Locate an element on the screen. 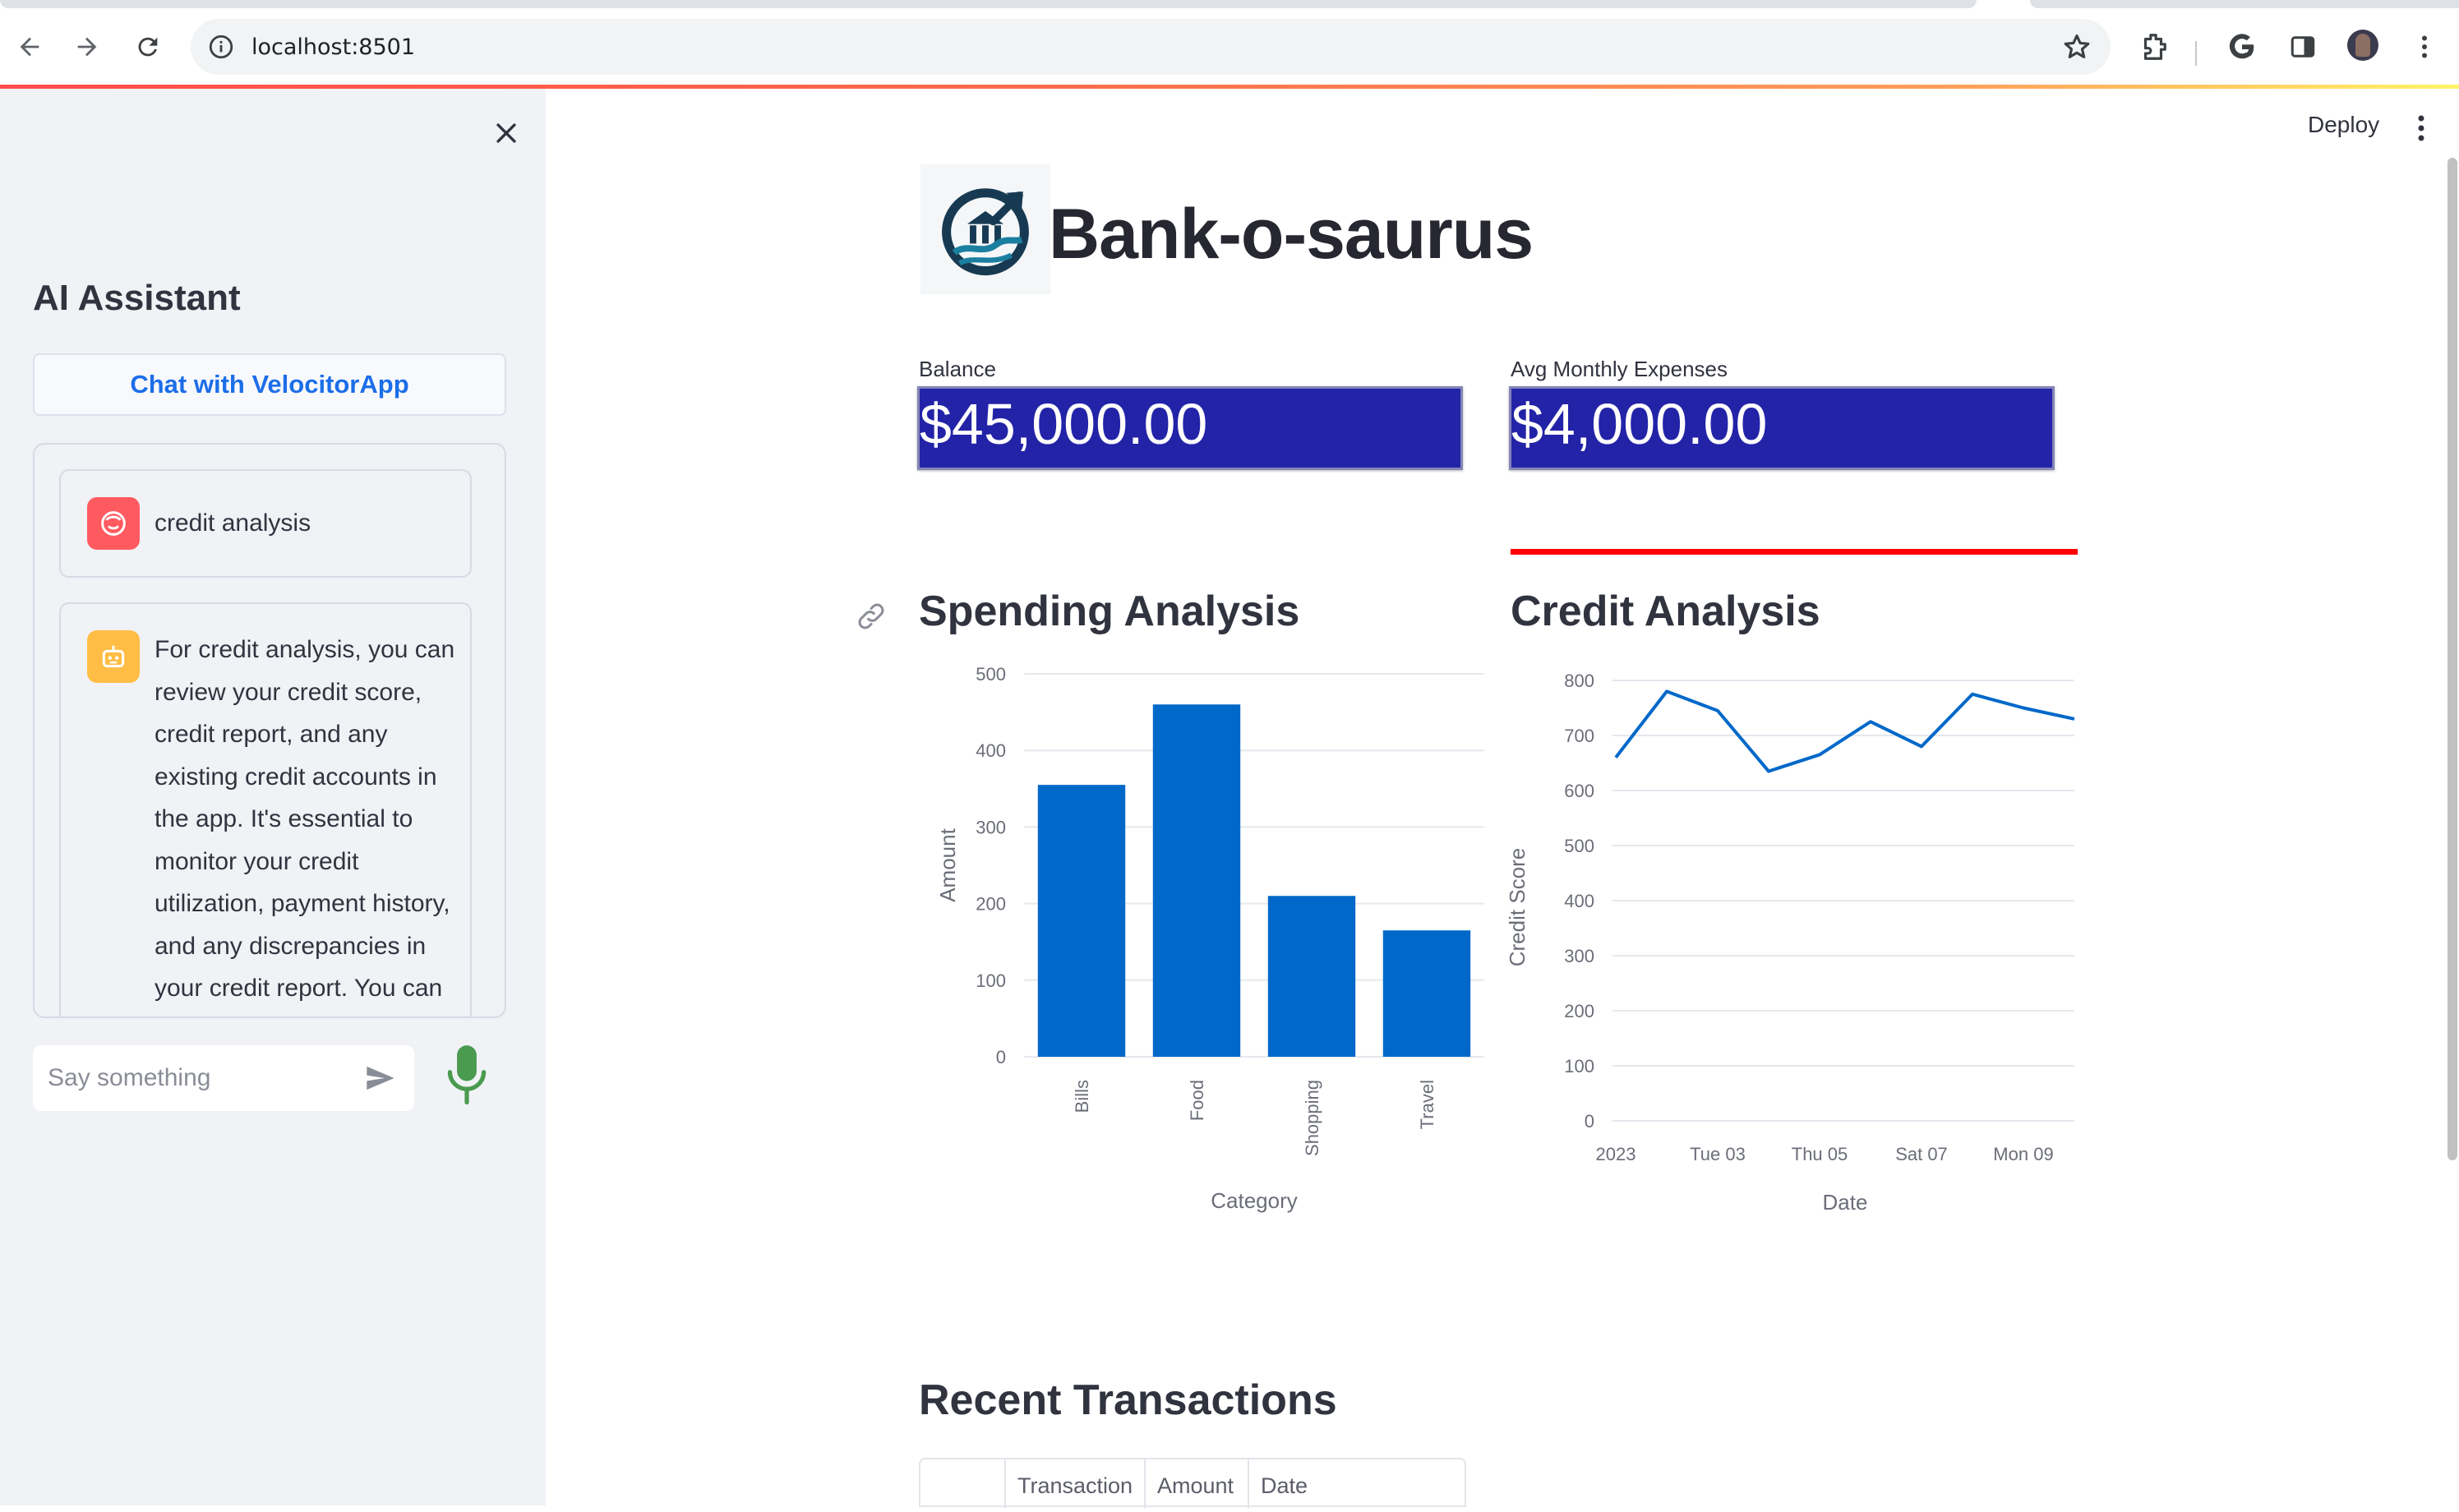 The image size is (2459, 1512). x-axis-label: Category is located at coordinates (1254, 1200).